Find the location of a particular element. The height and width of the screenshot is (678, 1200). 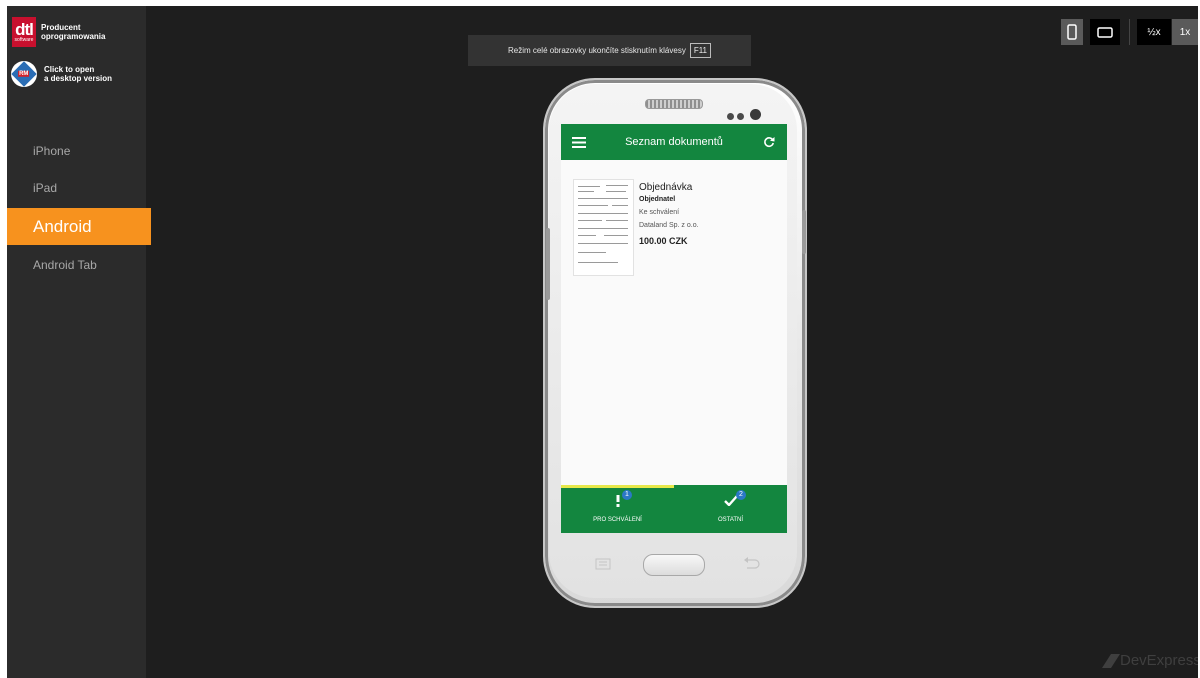

landscape-phone-icon is located at coordinates (1105, 32).